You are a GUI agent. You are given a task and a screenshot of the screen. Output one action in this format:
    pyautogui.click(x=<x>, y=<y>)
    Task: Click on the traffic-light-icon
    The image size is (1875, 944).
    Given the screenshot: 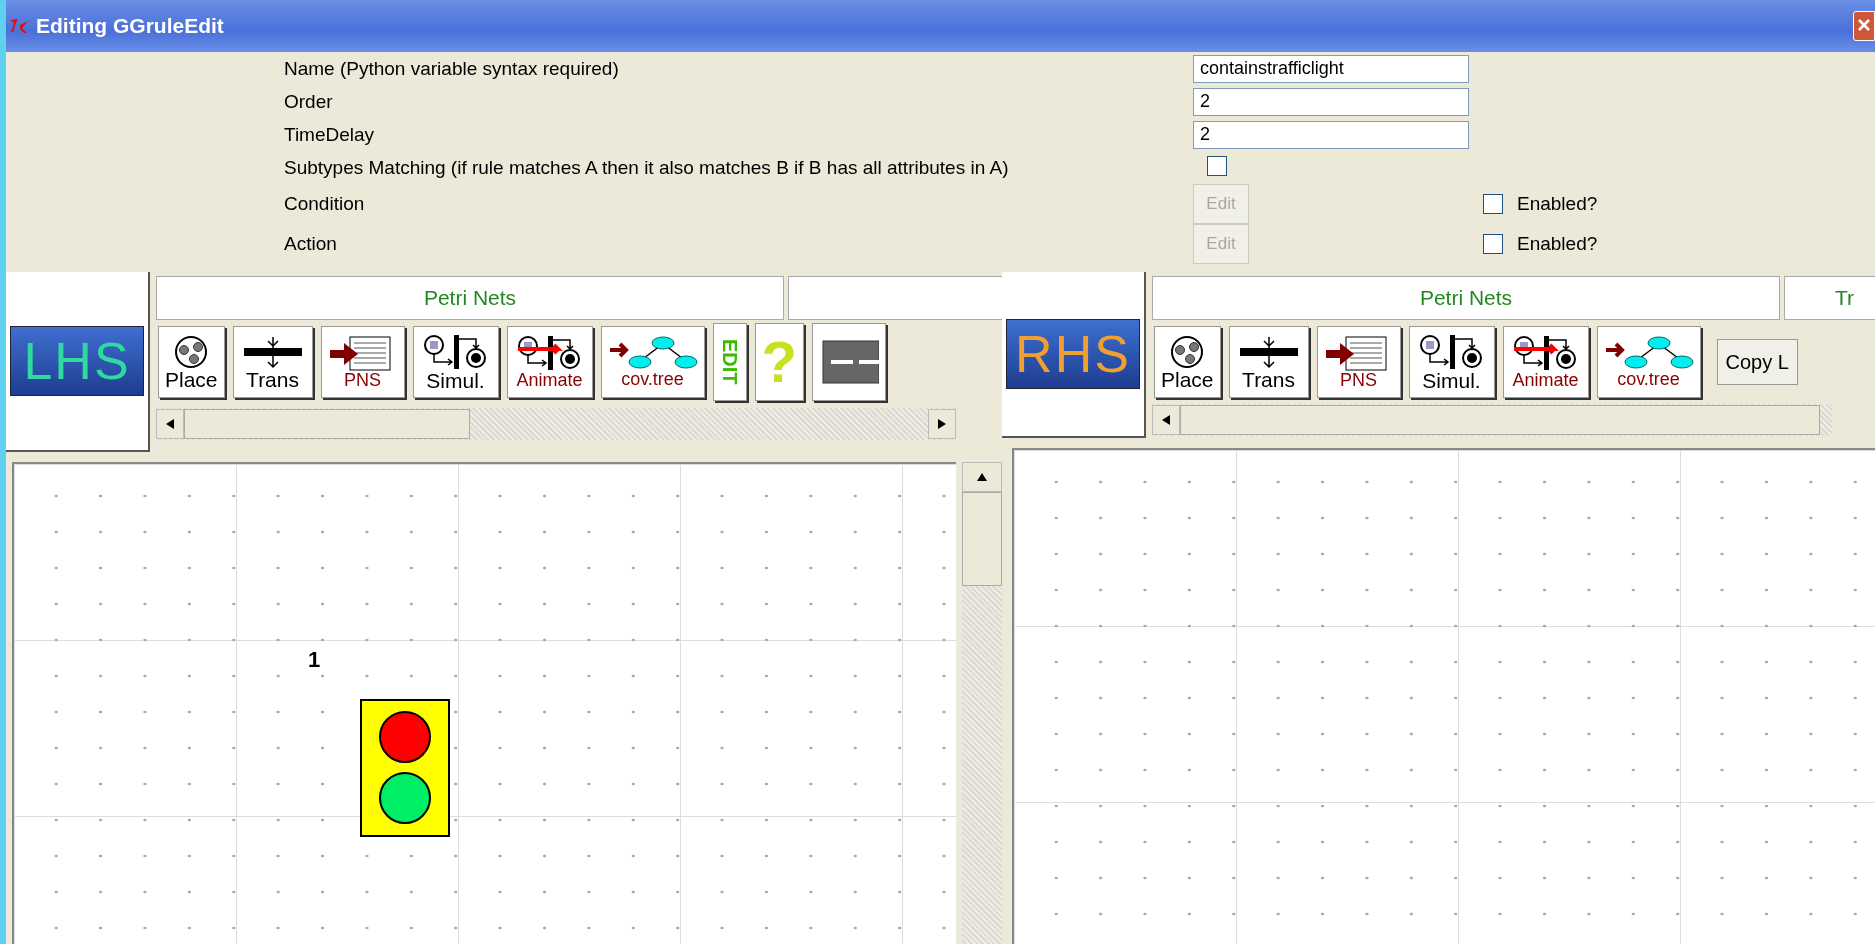 What is the action you would take?
    pyautogui.click(x=405, y=768)
    